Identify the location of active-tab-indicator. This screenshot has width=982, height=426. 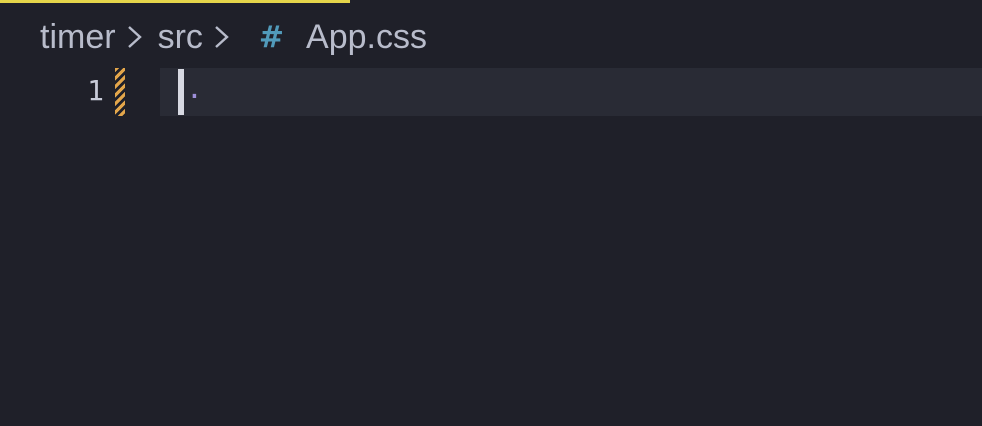
(175, 1).